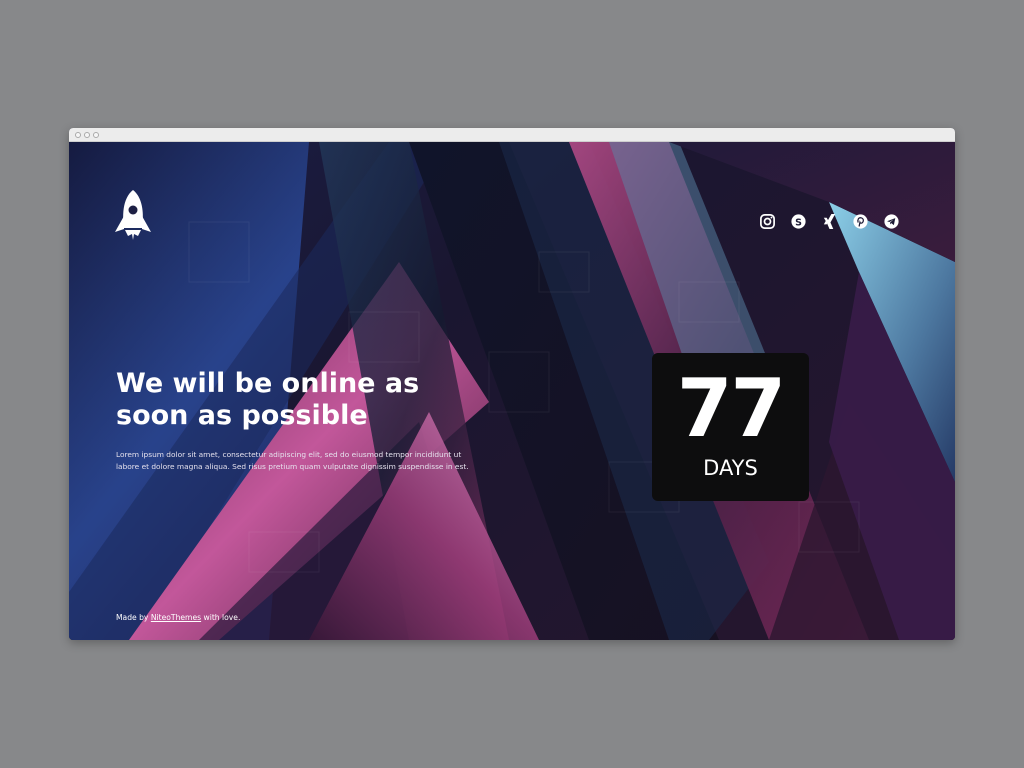  I want to click on telegram-icon, so click(891, 221).